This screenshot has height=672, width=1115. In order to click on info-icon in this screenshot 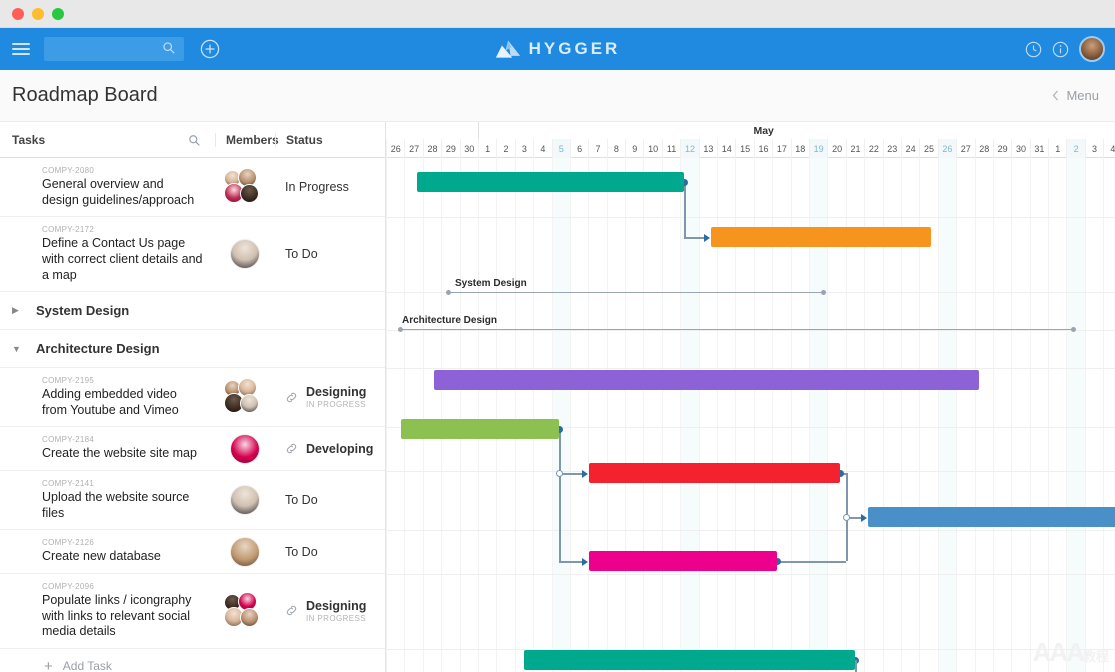, I will do `click(1060, 49)`.